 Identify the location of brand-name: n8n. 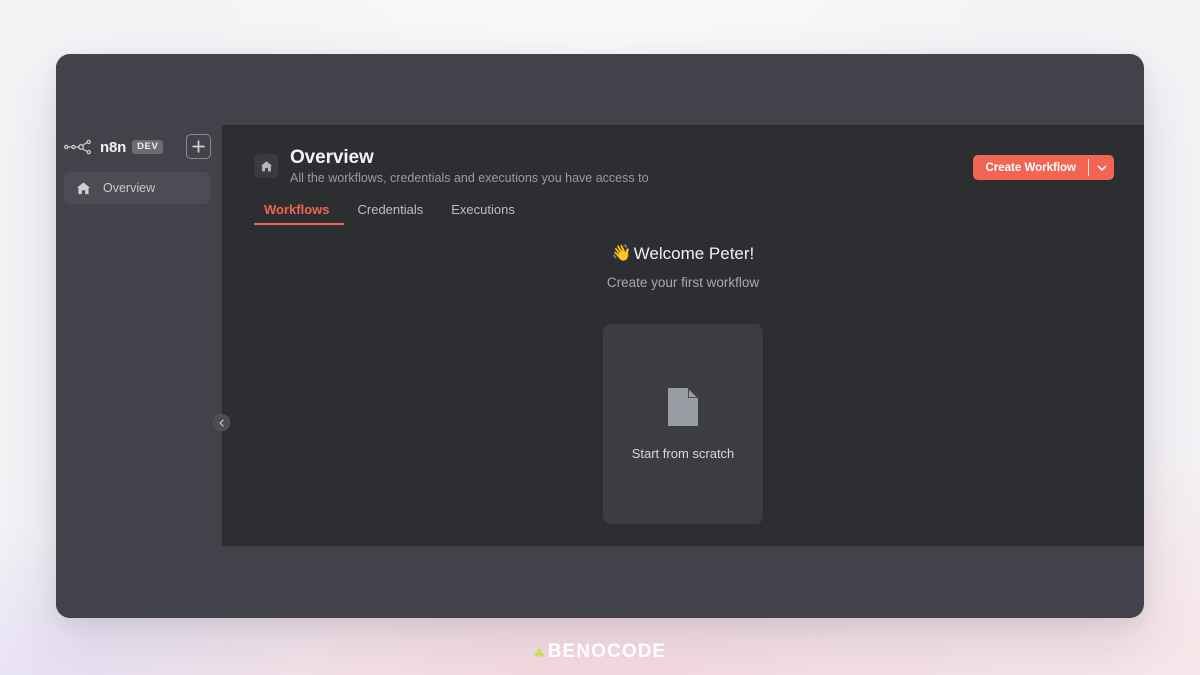
(113, 147).